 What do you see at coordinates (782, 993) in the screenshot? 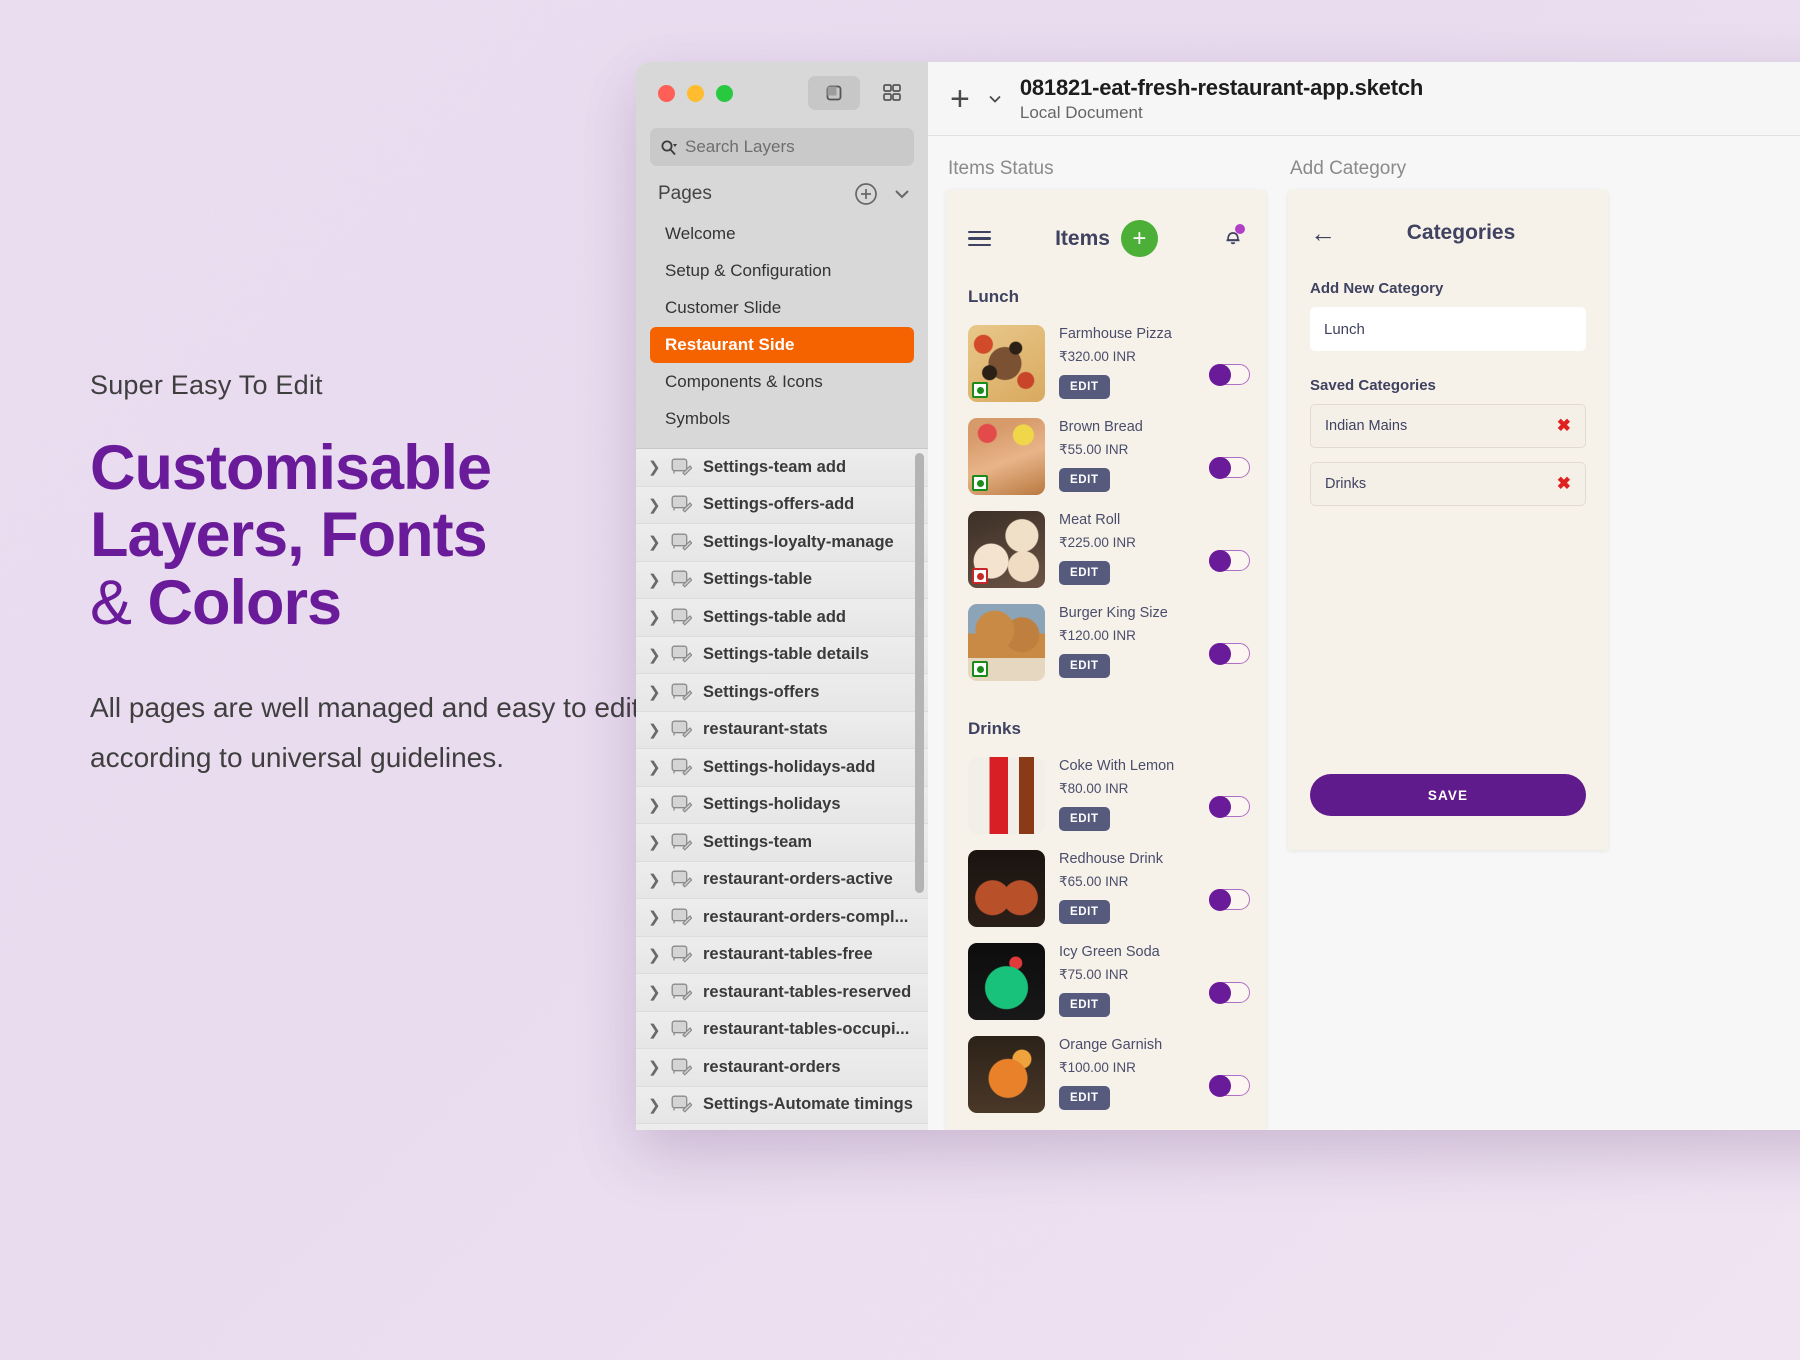
I see `layer-row: ❯ restaurant-tables-reserved` at bounding box center [782, 993].